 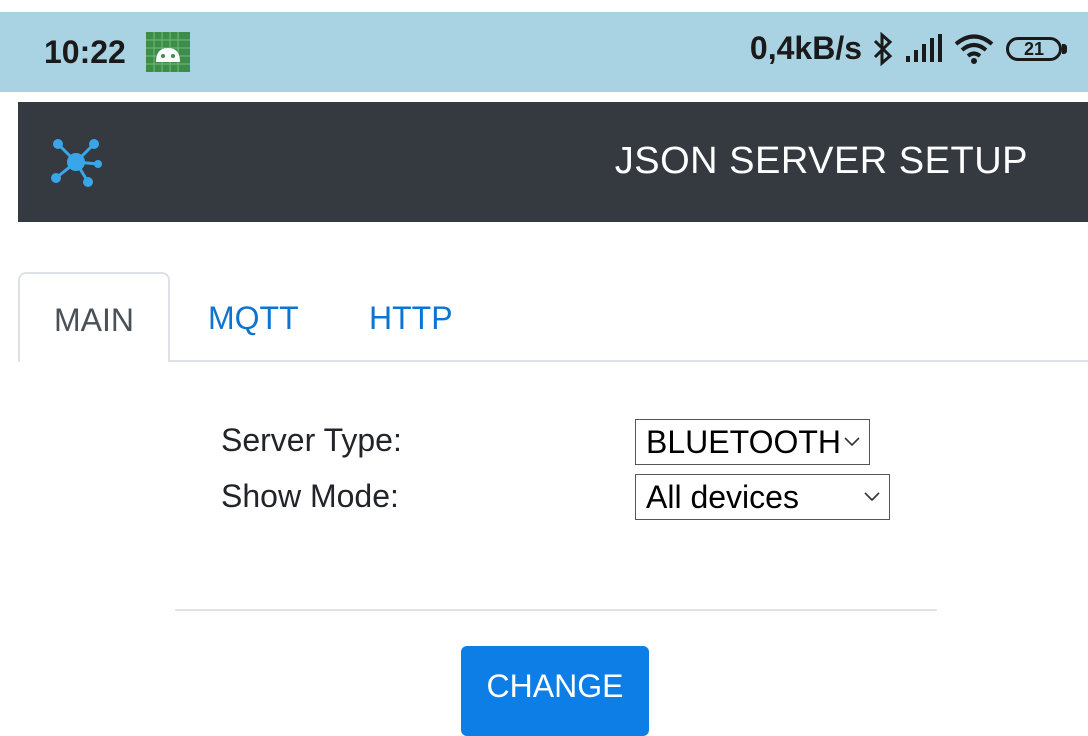 I want to click on status-indicators: 0,4kB/s 21, so click(x=911, y=48).